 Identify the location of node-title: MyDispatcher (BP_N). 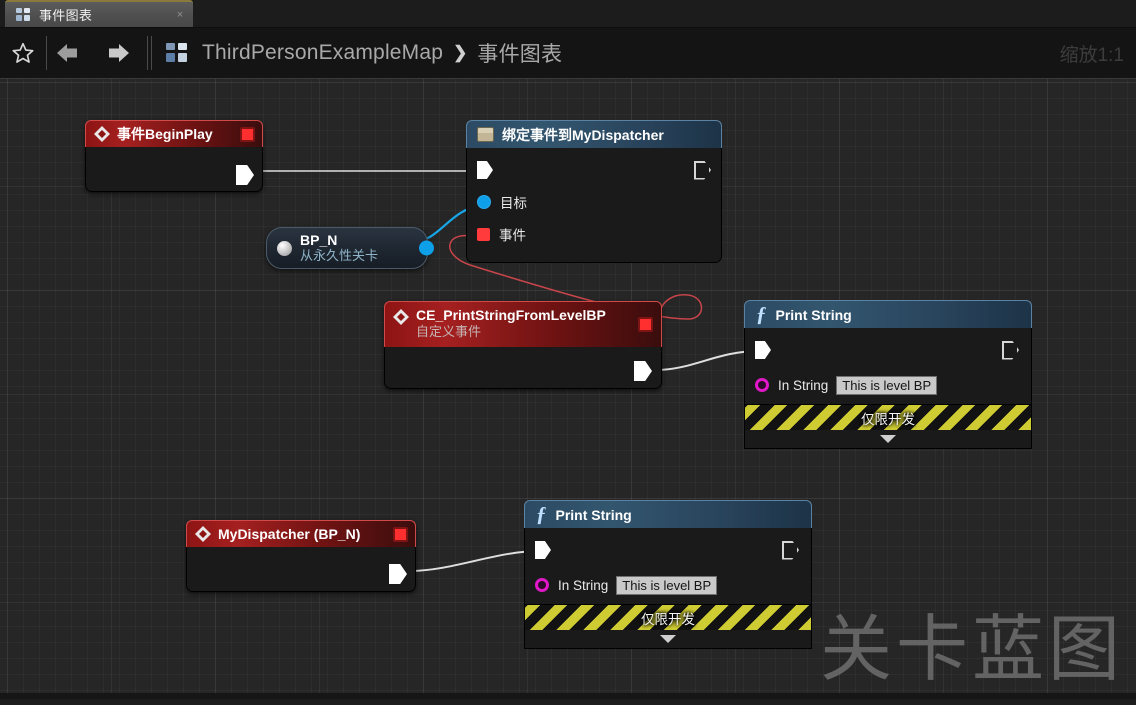
(289, 534).